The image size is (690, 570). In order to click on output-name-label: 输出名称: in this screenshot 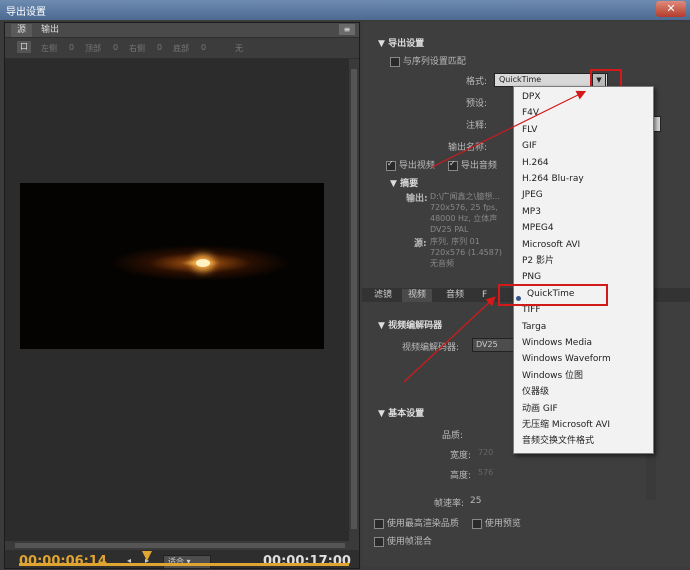, I will do `click(468, 148)`.